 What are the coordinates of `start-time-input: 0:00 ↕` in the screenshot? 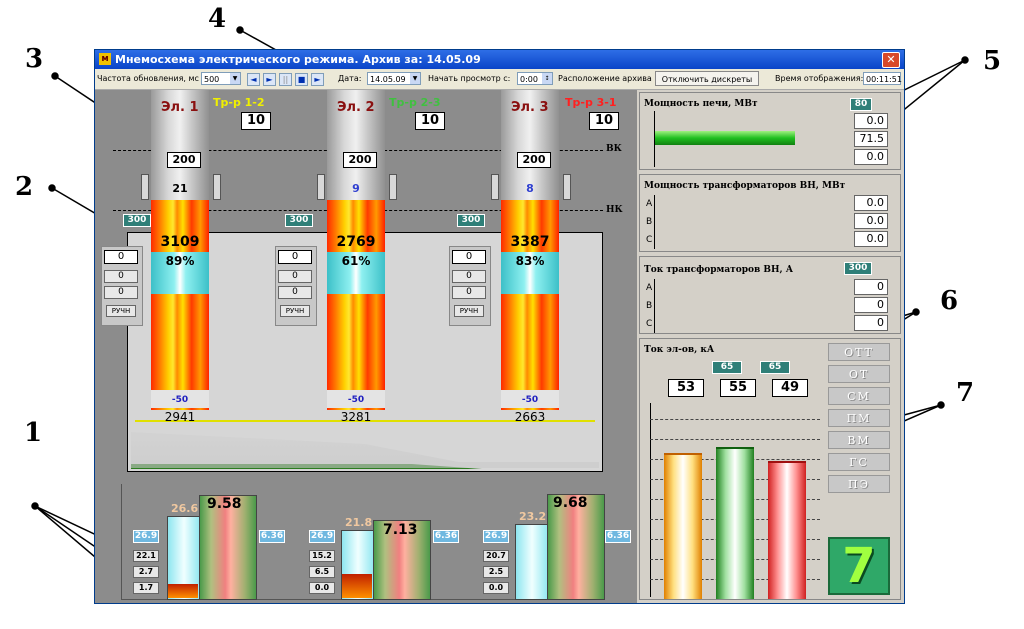 It's located at (535, 78).